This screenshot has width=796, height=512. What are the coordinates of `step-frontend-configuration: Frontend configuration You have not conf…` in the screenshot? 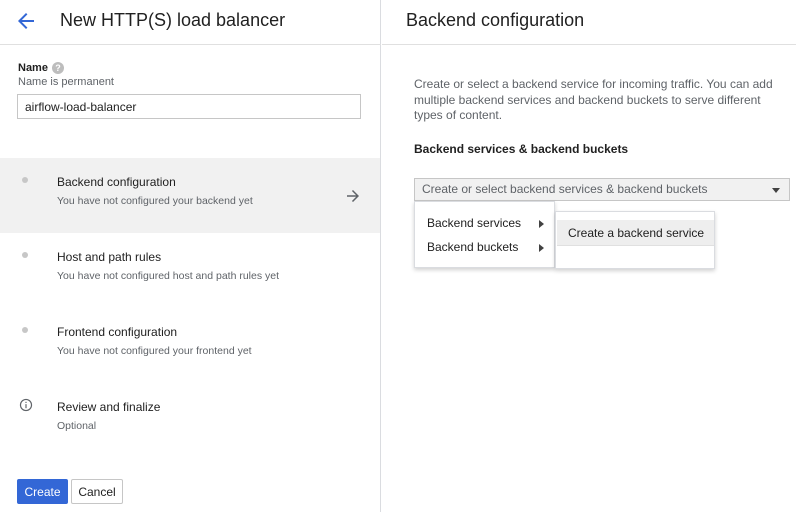 It's located at (190, 345).